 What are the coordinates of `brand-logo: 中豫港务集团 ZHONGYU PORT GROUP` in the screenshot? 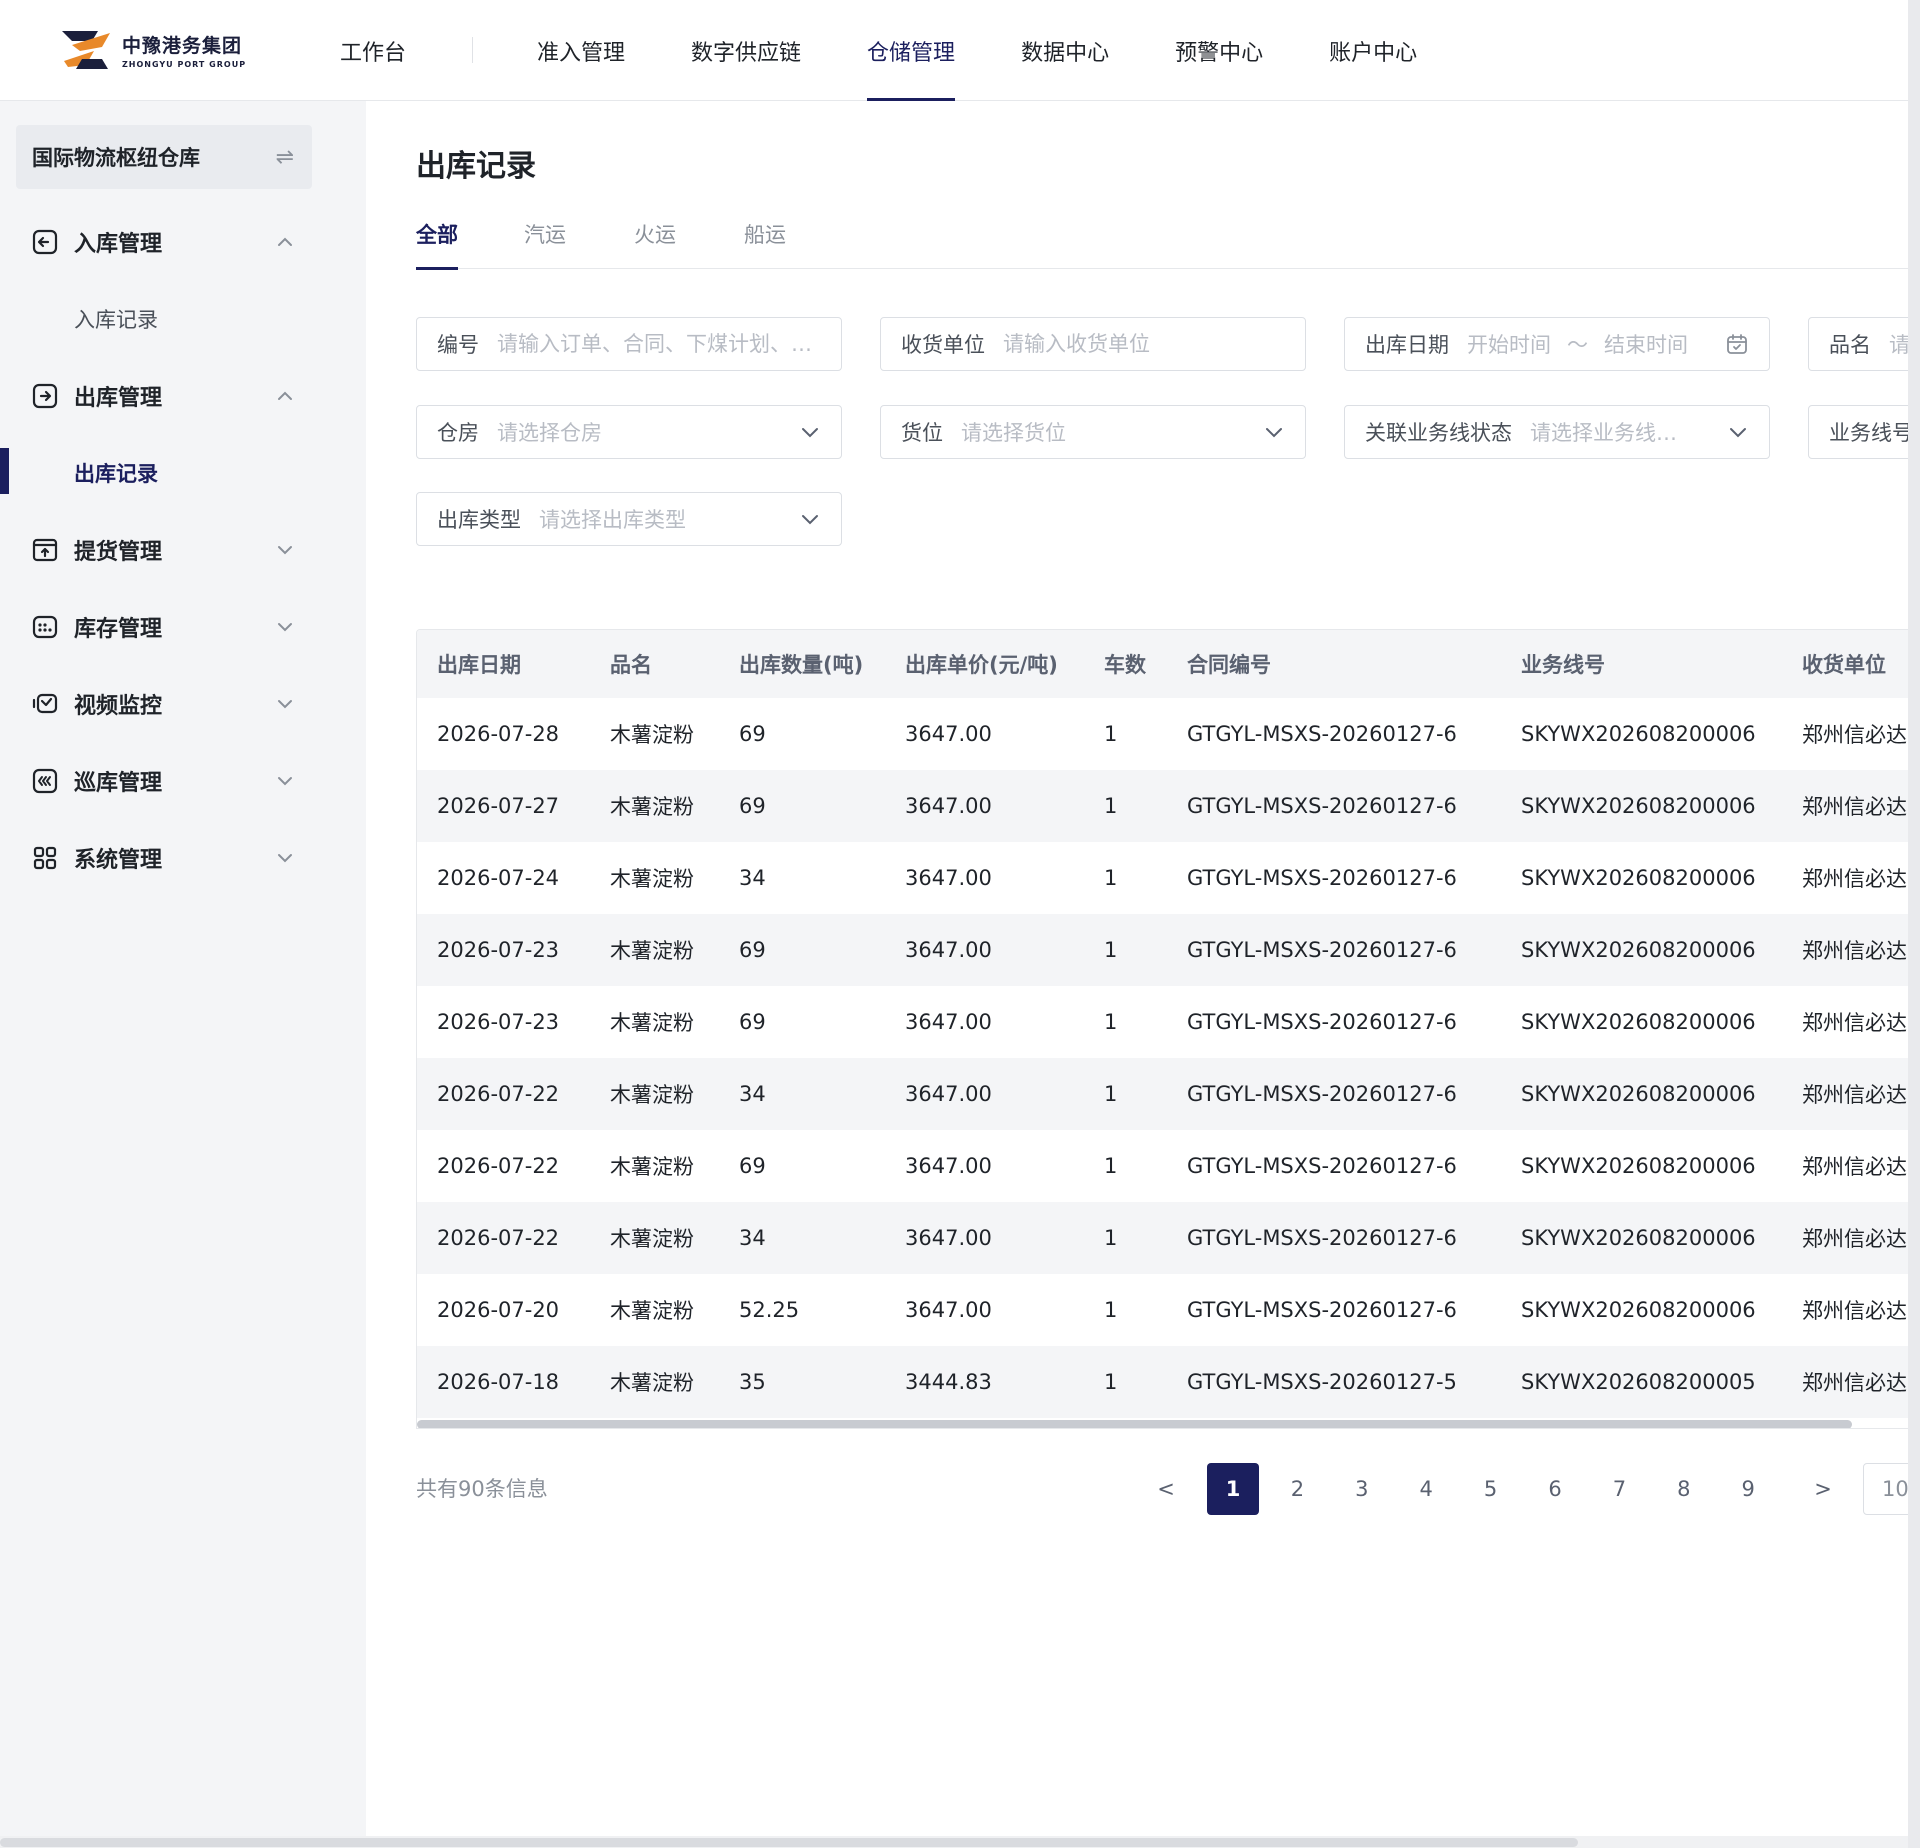 It's located at (152, 50).